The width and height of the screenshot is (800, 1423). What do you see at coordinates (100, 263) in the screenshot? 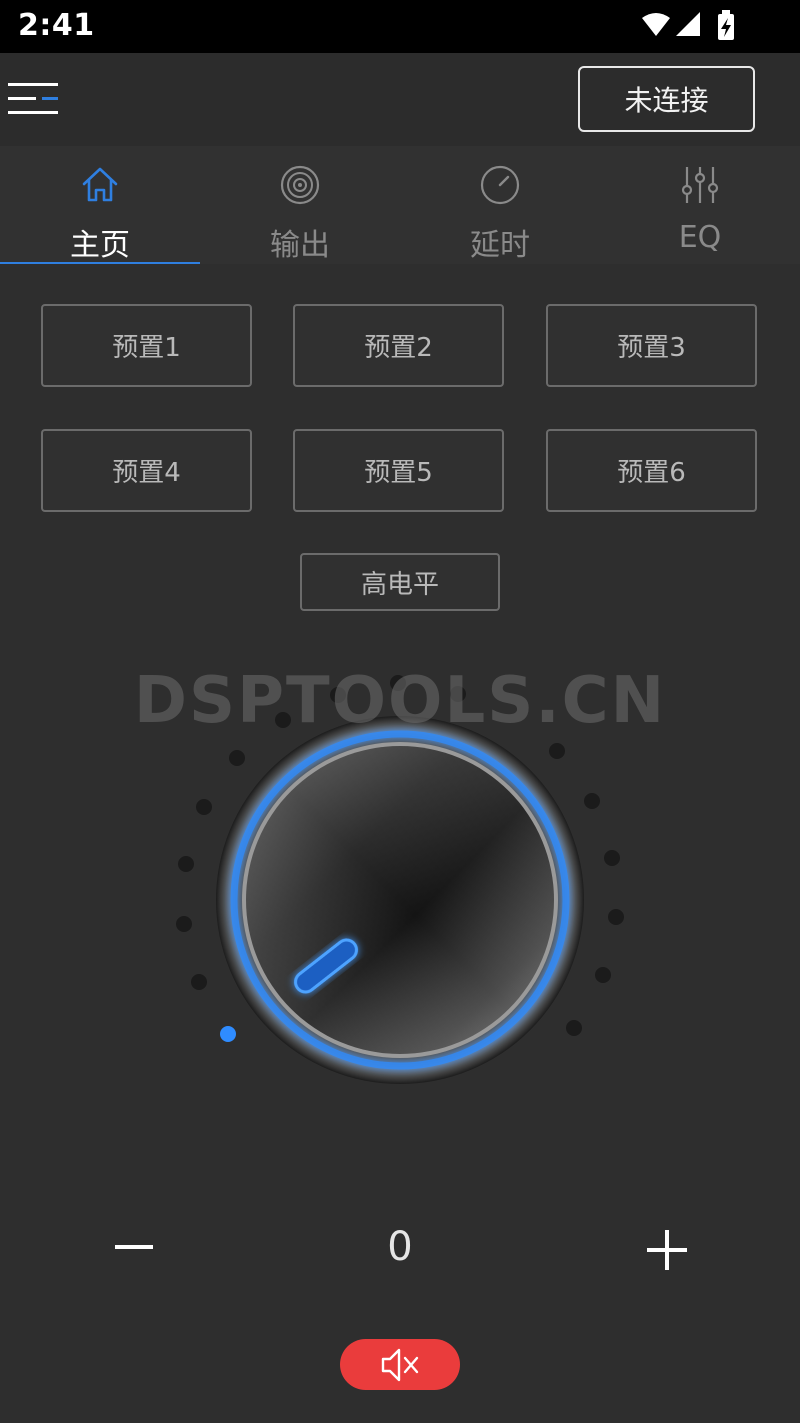
I see `tab-indicator` at bounding box center [100, 263].